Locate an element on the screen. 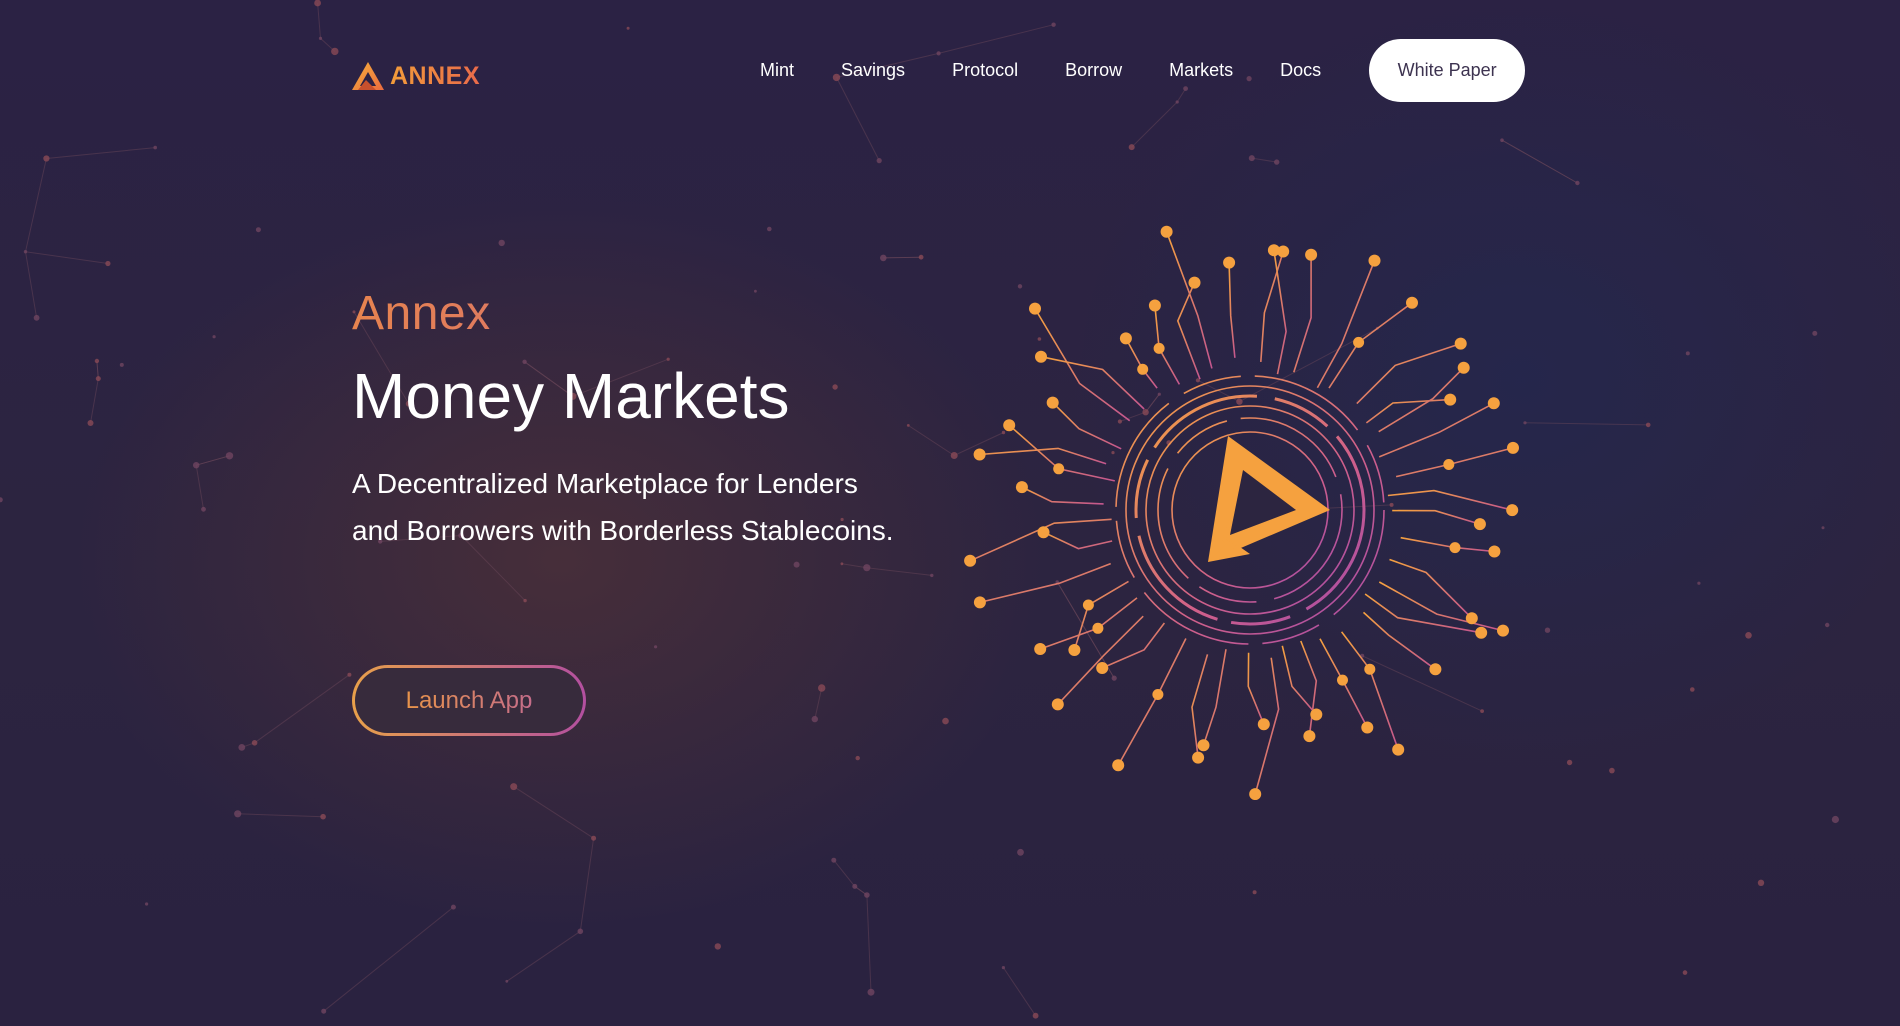 The width and height of the screenshot is (1900, 1026). nav-link-protocol: Protocol is located at coordinates (985, 70).